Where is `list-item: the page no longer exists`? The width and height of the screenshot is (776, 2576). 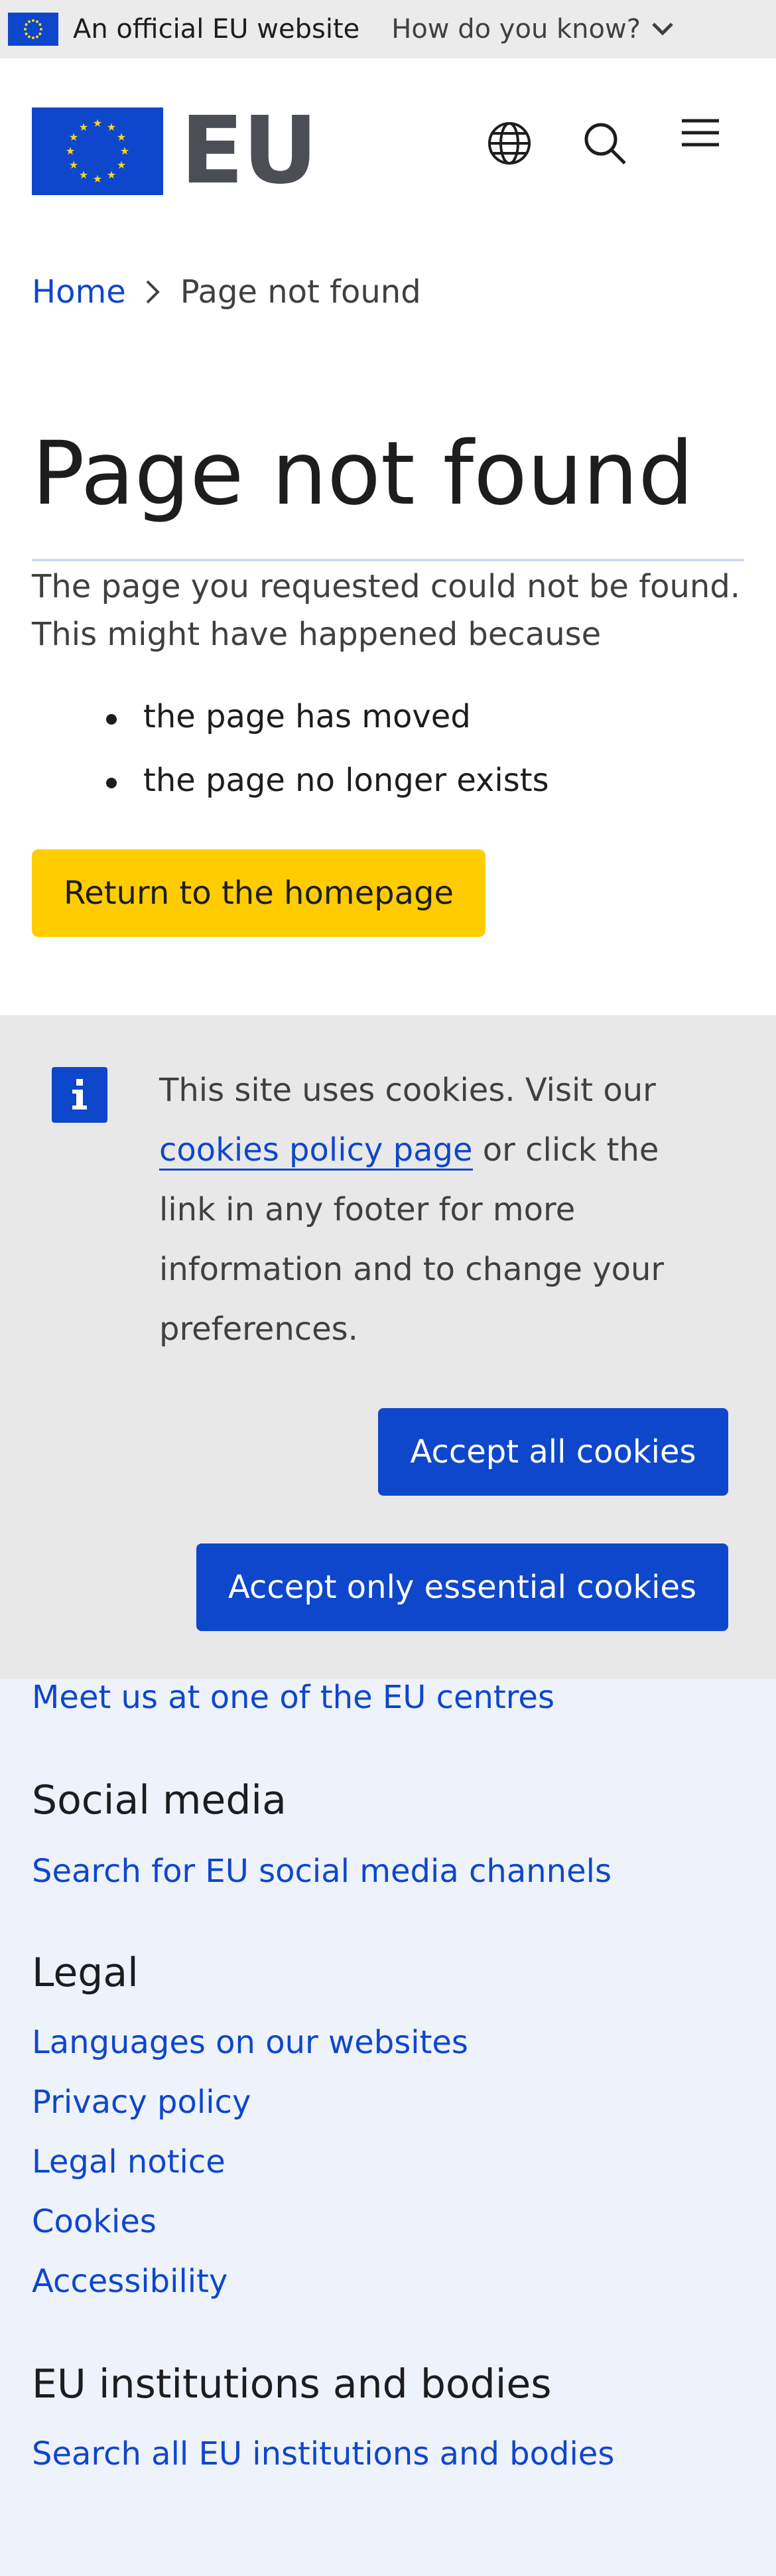
list-item: the page no longer exists is located at coordinates (290, 792).